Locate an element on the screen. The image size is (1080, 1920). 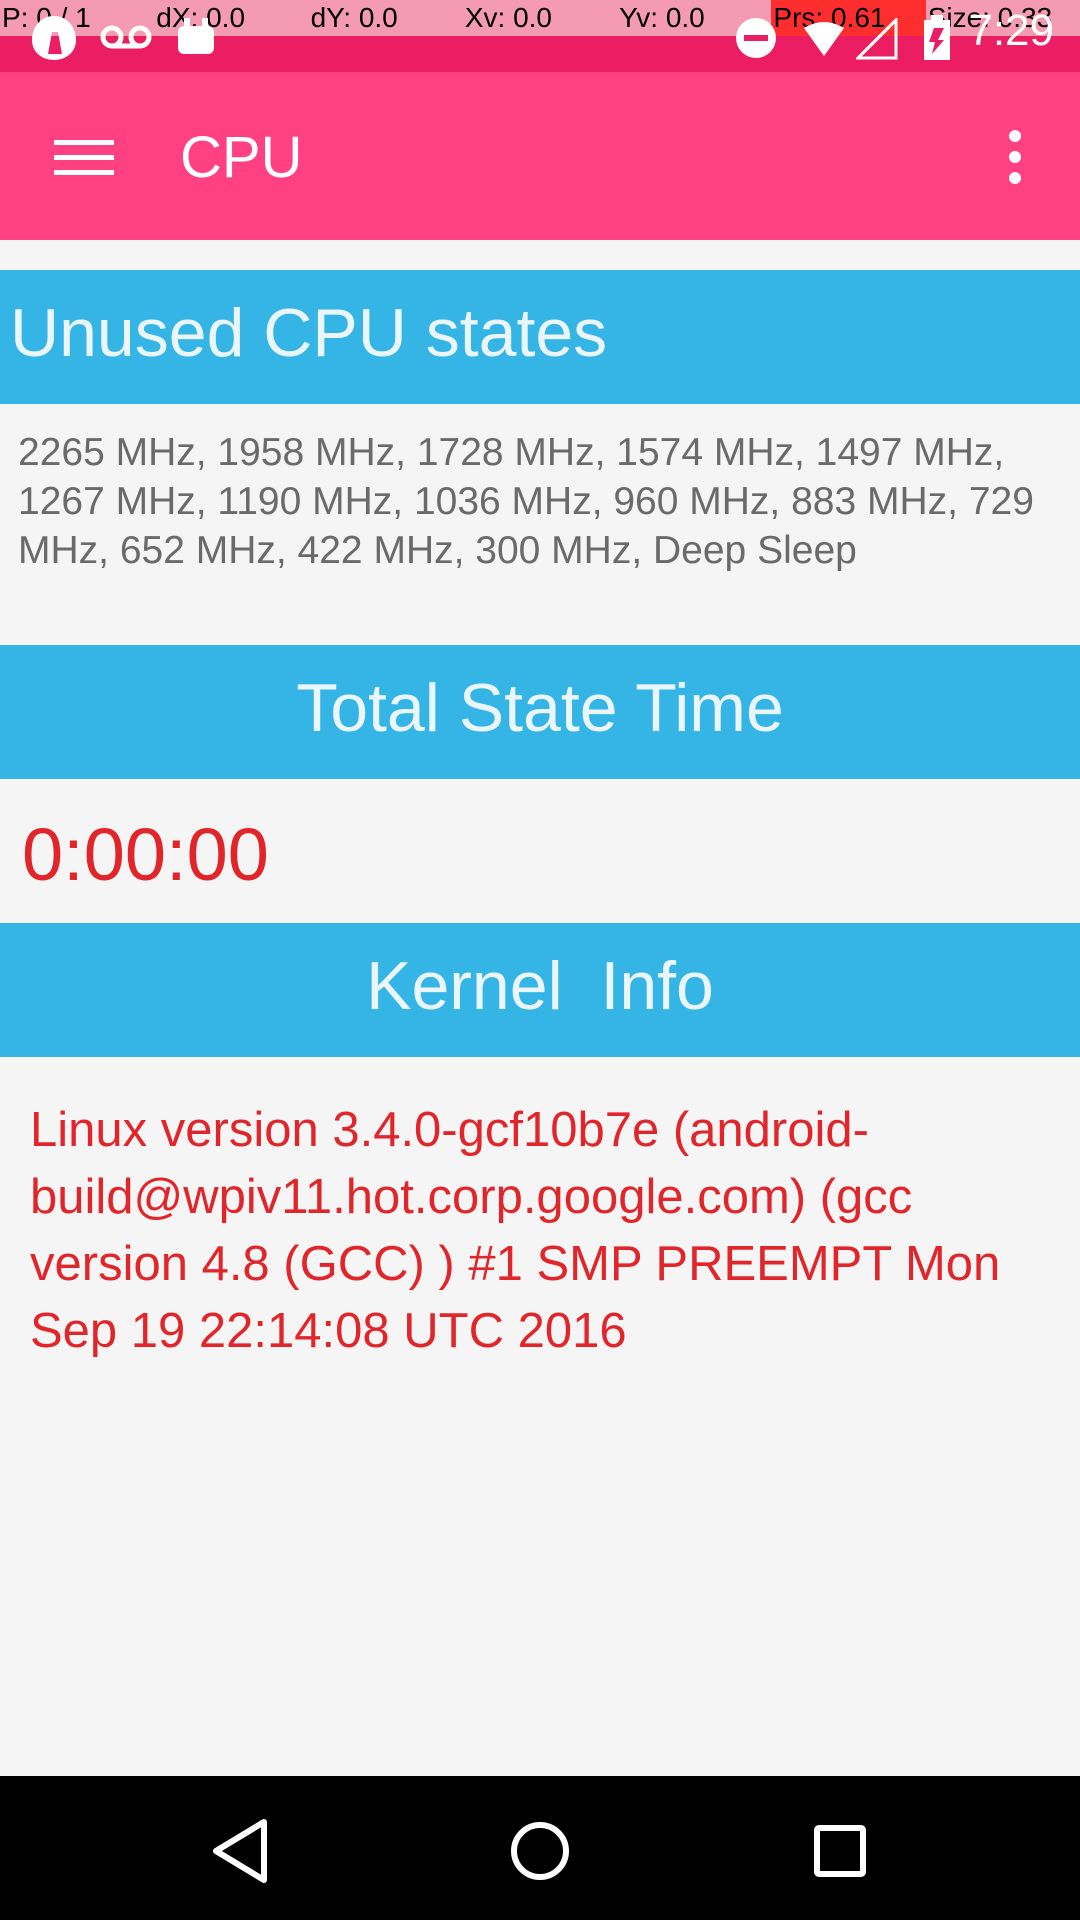
section-title-total-state-time: Total State Time is located at coordinates (540, 708).